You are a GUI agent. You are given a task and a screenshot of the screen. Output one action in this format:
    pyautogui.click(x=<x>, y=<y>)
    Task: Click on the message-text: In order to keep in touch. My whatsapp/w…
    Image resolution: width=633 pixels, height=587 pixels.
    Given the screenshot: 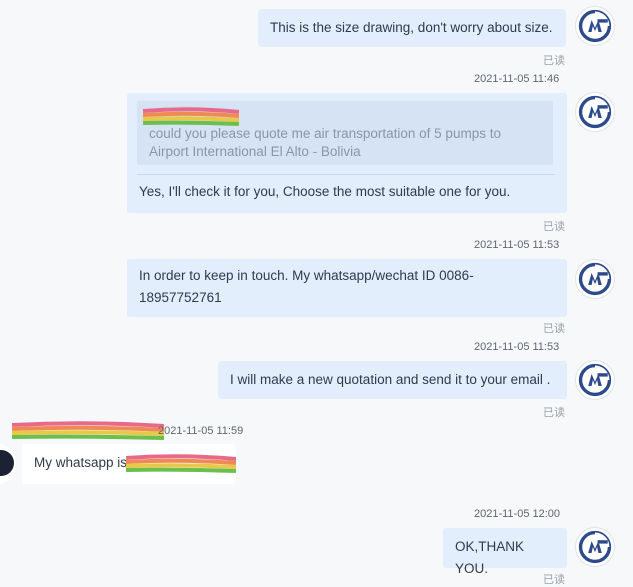 What is the action you would take?
    pyautogui.click(x=306, y=286)
    